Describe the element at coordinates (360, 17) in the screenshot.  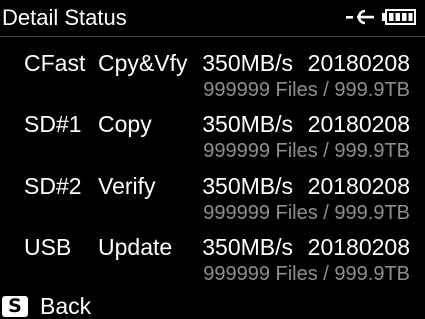
I see `connection-icon` at that location.